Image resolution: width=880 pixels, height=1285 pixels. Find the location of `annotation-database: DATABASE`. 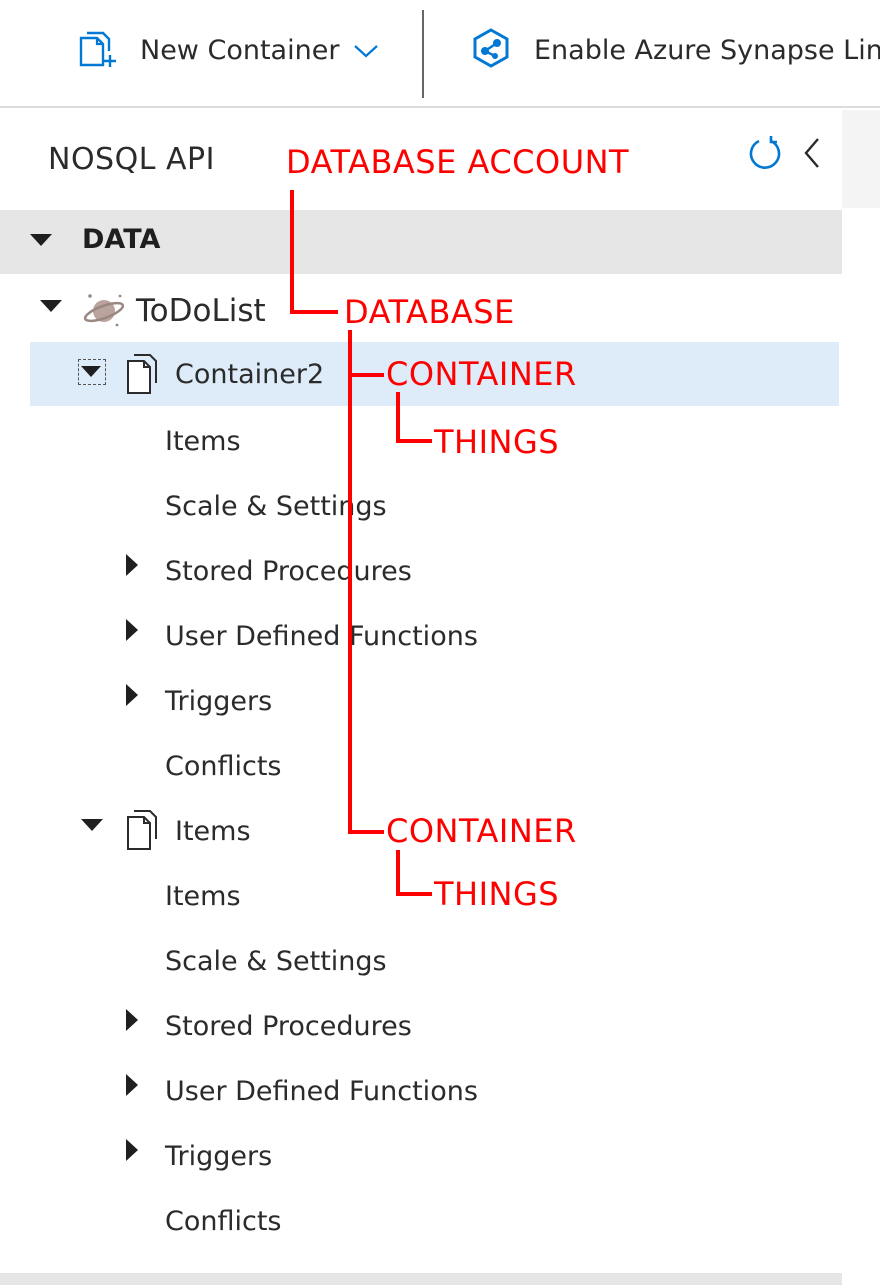

annotation-database: DATABASE is located at coordinates (429, 312).